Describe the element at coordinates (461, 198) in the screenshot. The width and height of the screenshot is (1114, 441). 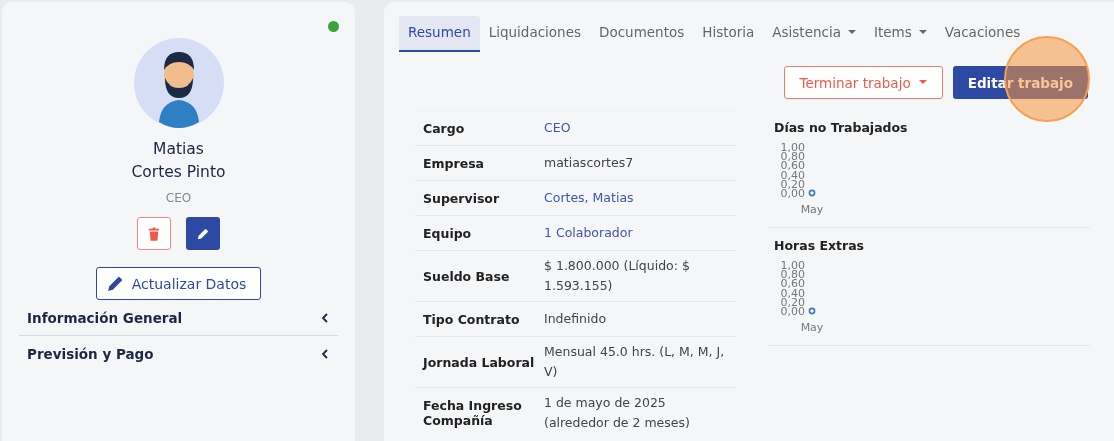
I see `field-label: Supervisor` at that location.